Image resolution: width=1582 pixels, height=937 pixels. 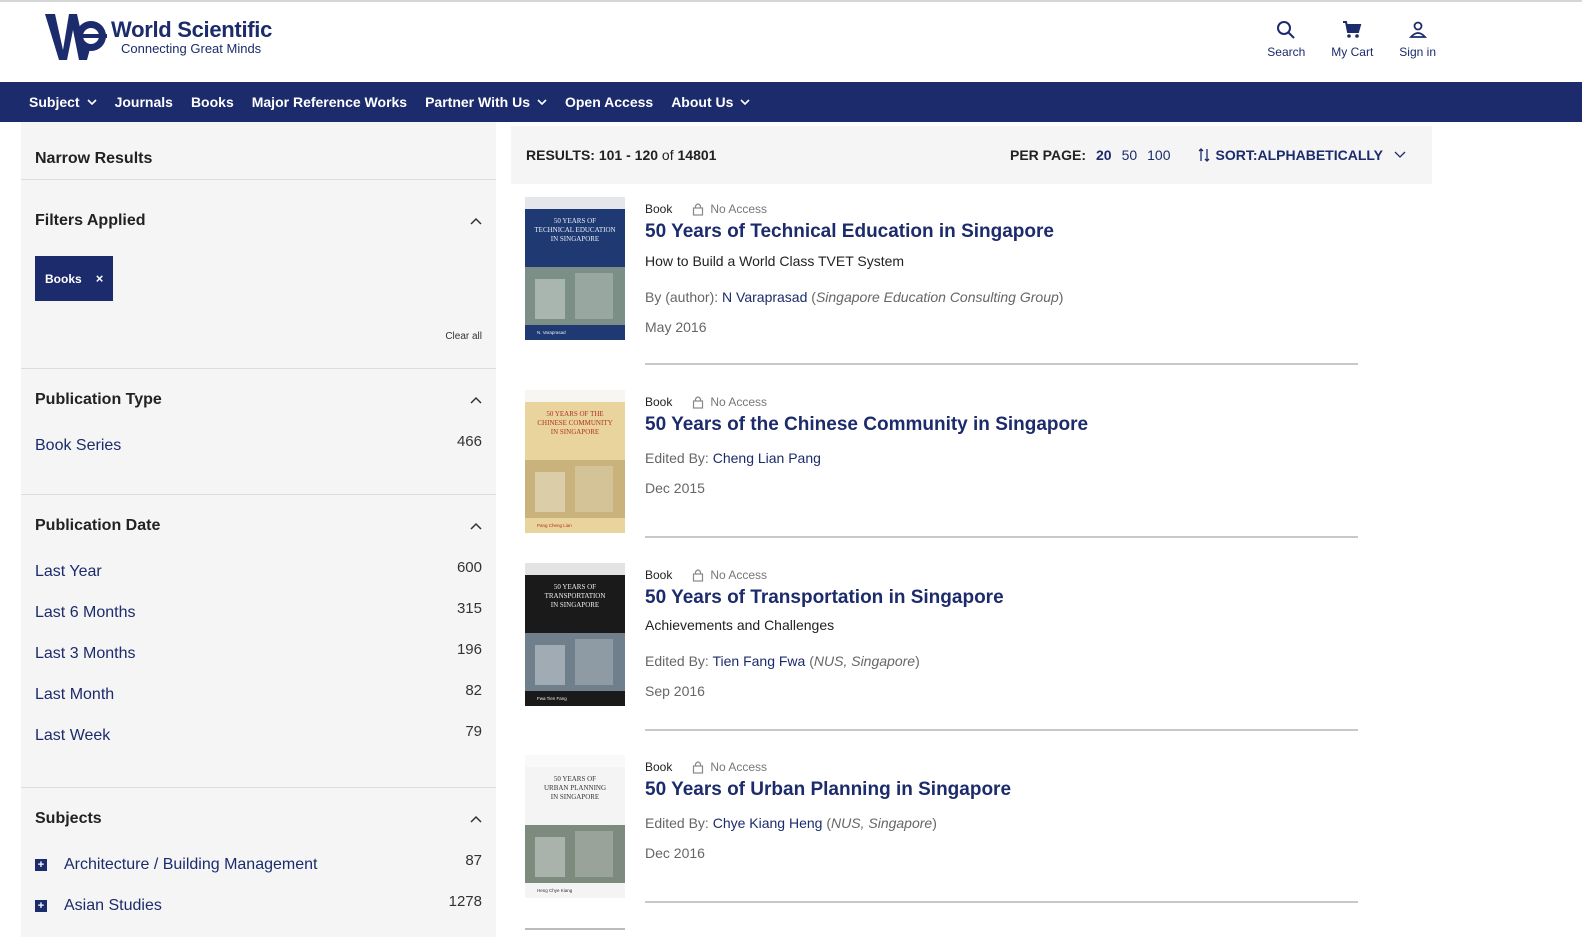 What do you see at coordinates (258, 652) in the screenshot?
I see `facet-item: Last 3 Months 196` at bounding box center [258, 652].